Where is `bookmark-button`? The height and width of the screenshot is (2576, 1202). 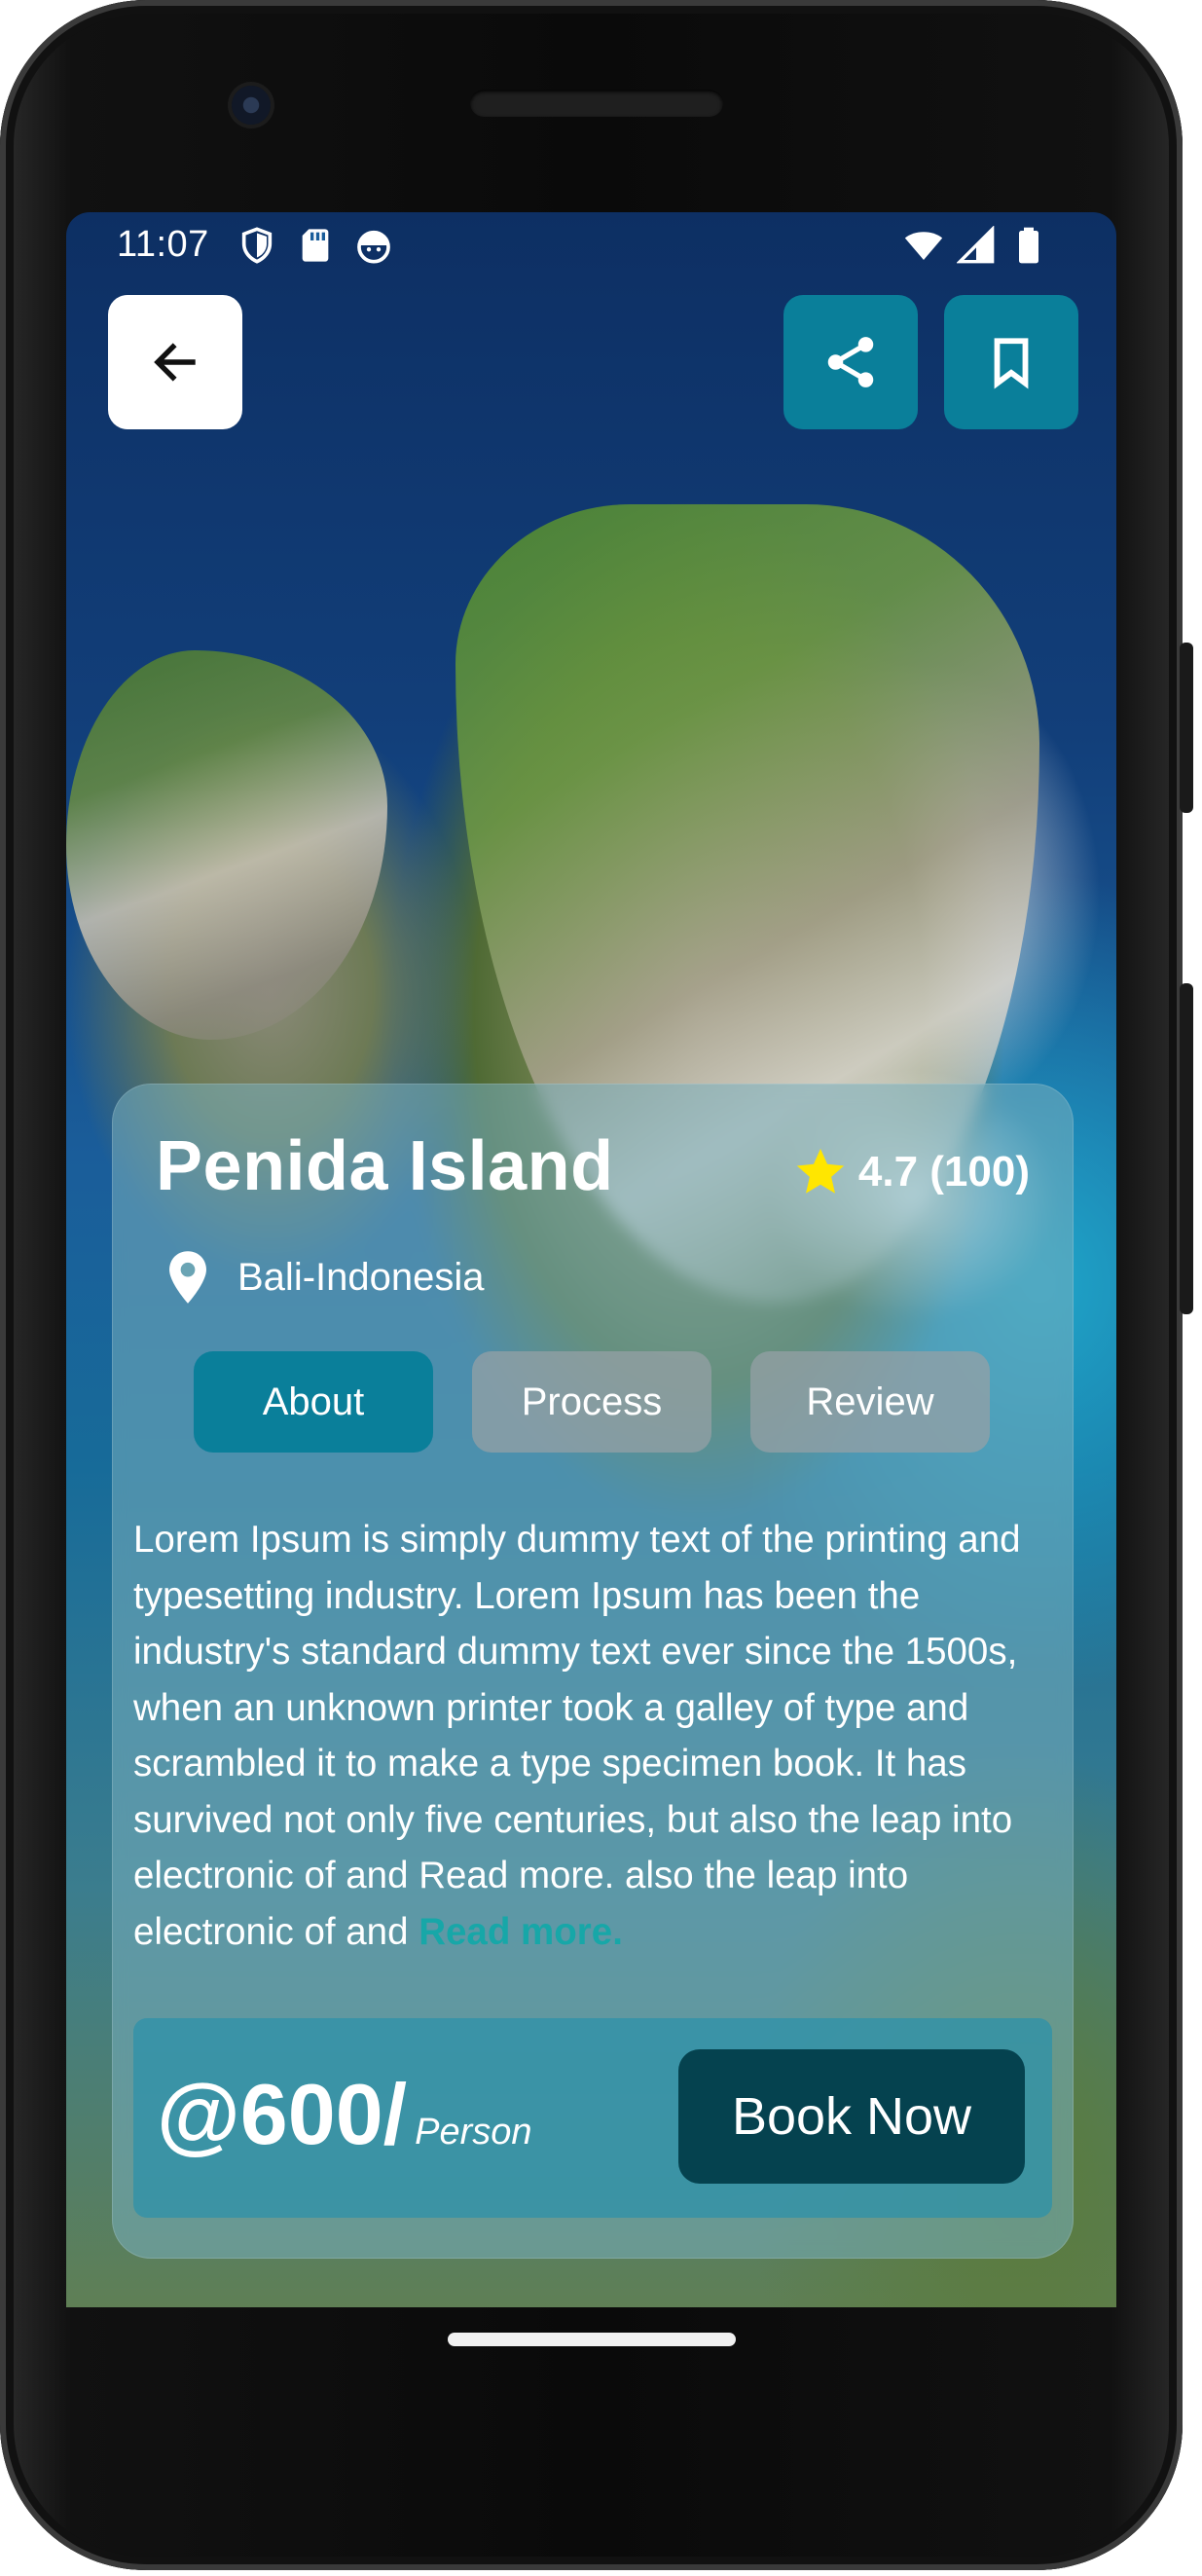 bookmark-button is located at coordinates (1011, 362).